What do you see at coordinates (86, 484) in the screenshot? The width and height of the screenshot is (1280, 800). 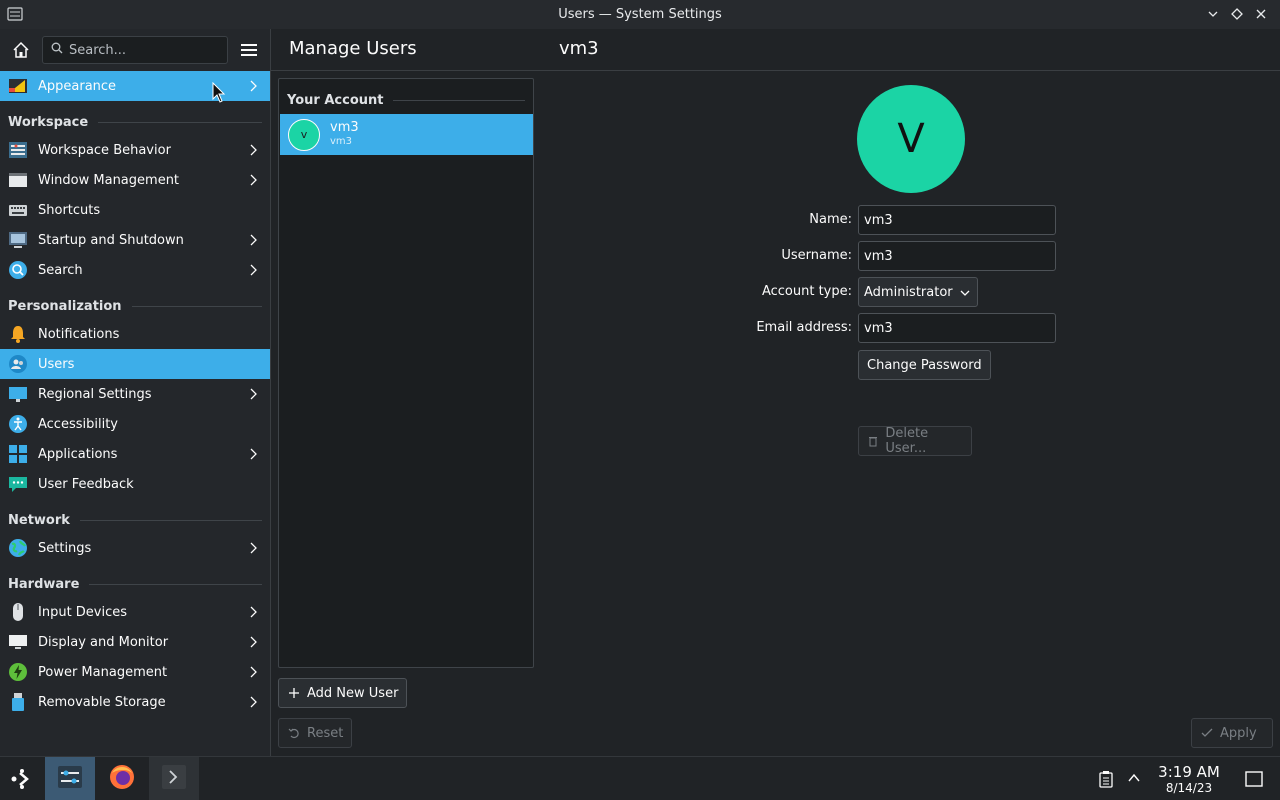 I see `sidebar-item-label: User Feedback` at bounding box center [86, 484].